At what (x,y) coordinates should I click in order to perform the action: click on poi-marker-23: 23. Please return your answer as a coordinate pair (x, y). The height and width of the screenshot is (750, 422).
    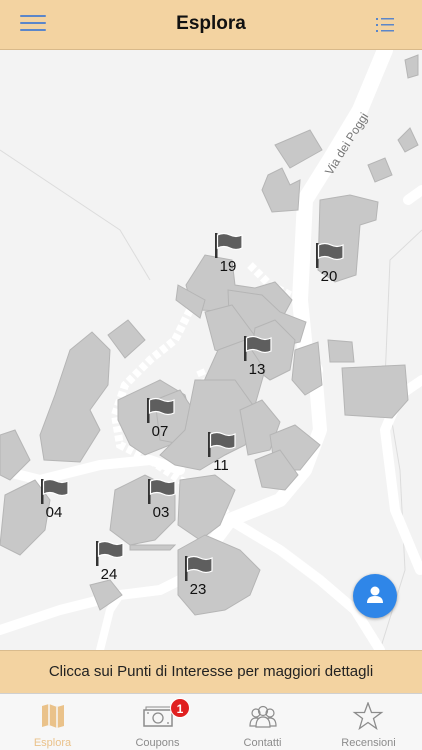
    Looking at the image, I should click on (198, 581).